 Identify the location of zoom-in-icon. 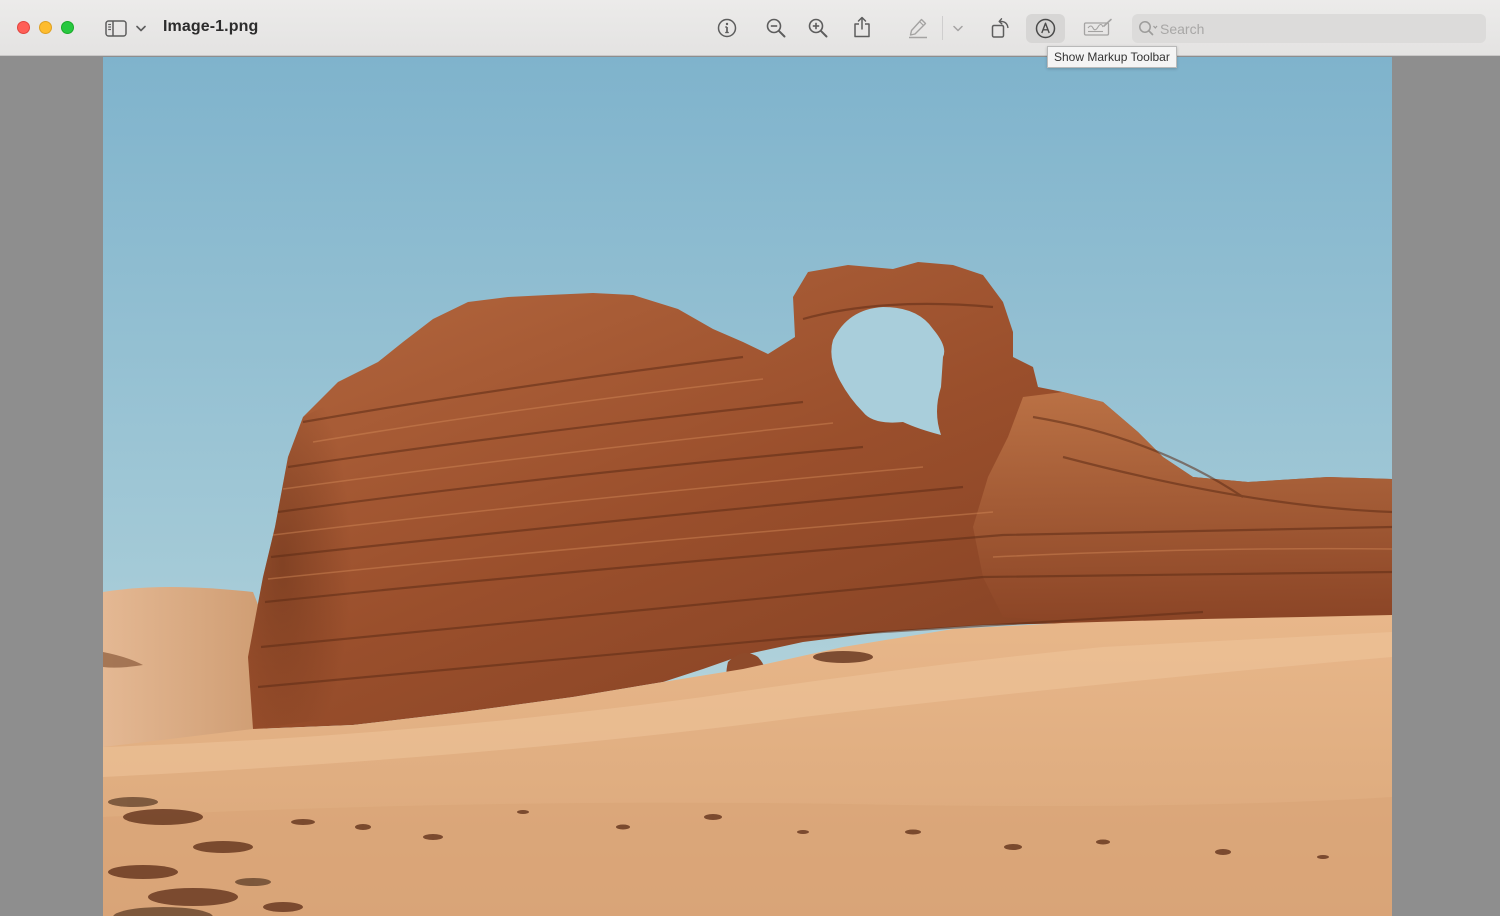
(818, 28).